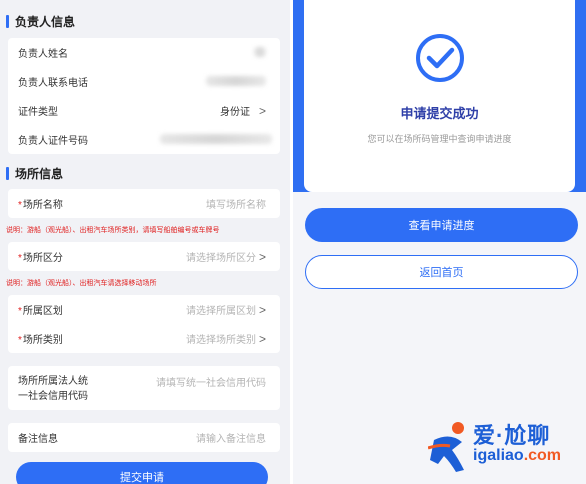 This screenshot has height=484, width=586. Describe the element at coordinates (235, 112) in the screenshot. I see `id-type-value: 身份证` at that location.